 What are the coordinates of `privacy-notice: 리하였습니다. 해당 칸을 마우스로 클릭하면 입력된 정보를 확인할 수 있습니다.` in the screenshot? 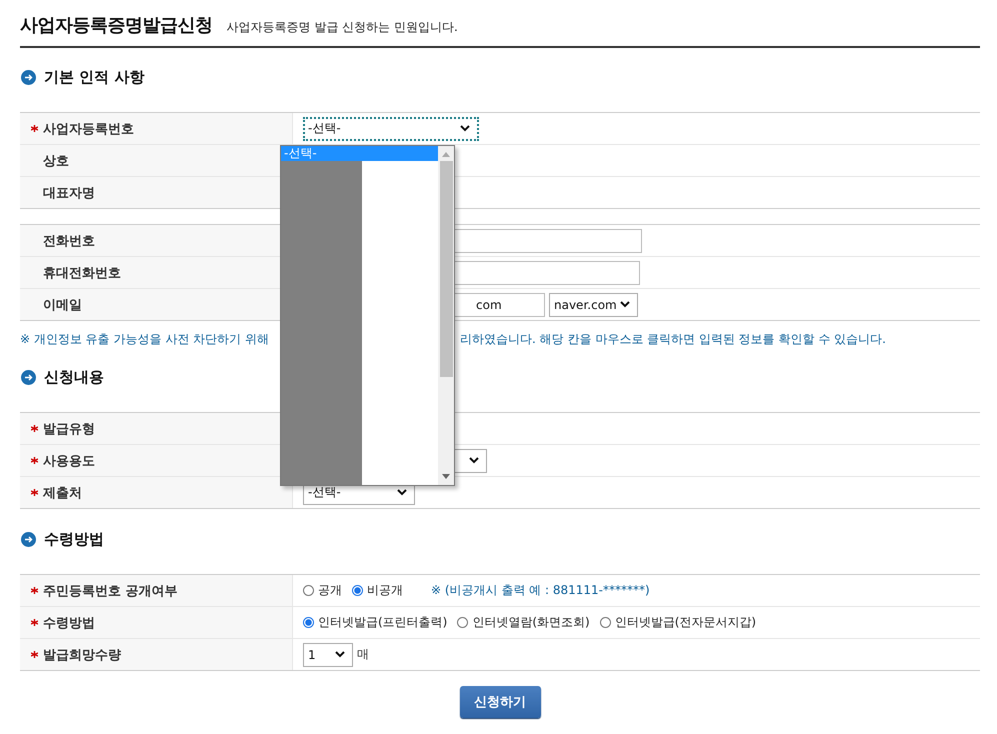 It's located at (673, 339).